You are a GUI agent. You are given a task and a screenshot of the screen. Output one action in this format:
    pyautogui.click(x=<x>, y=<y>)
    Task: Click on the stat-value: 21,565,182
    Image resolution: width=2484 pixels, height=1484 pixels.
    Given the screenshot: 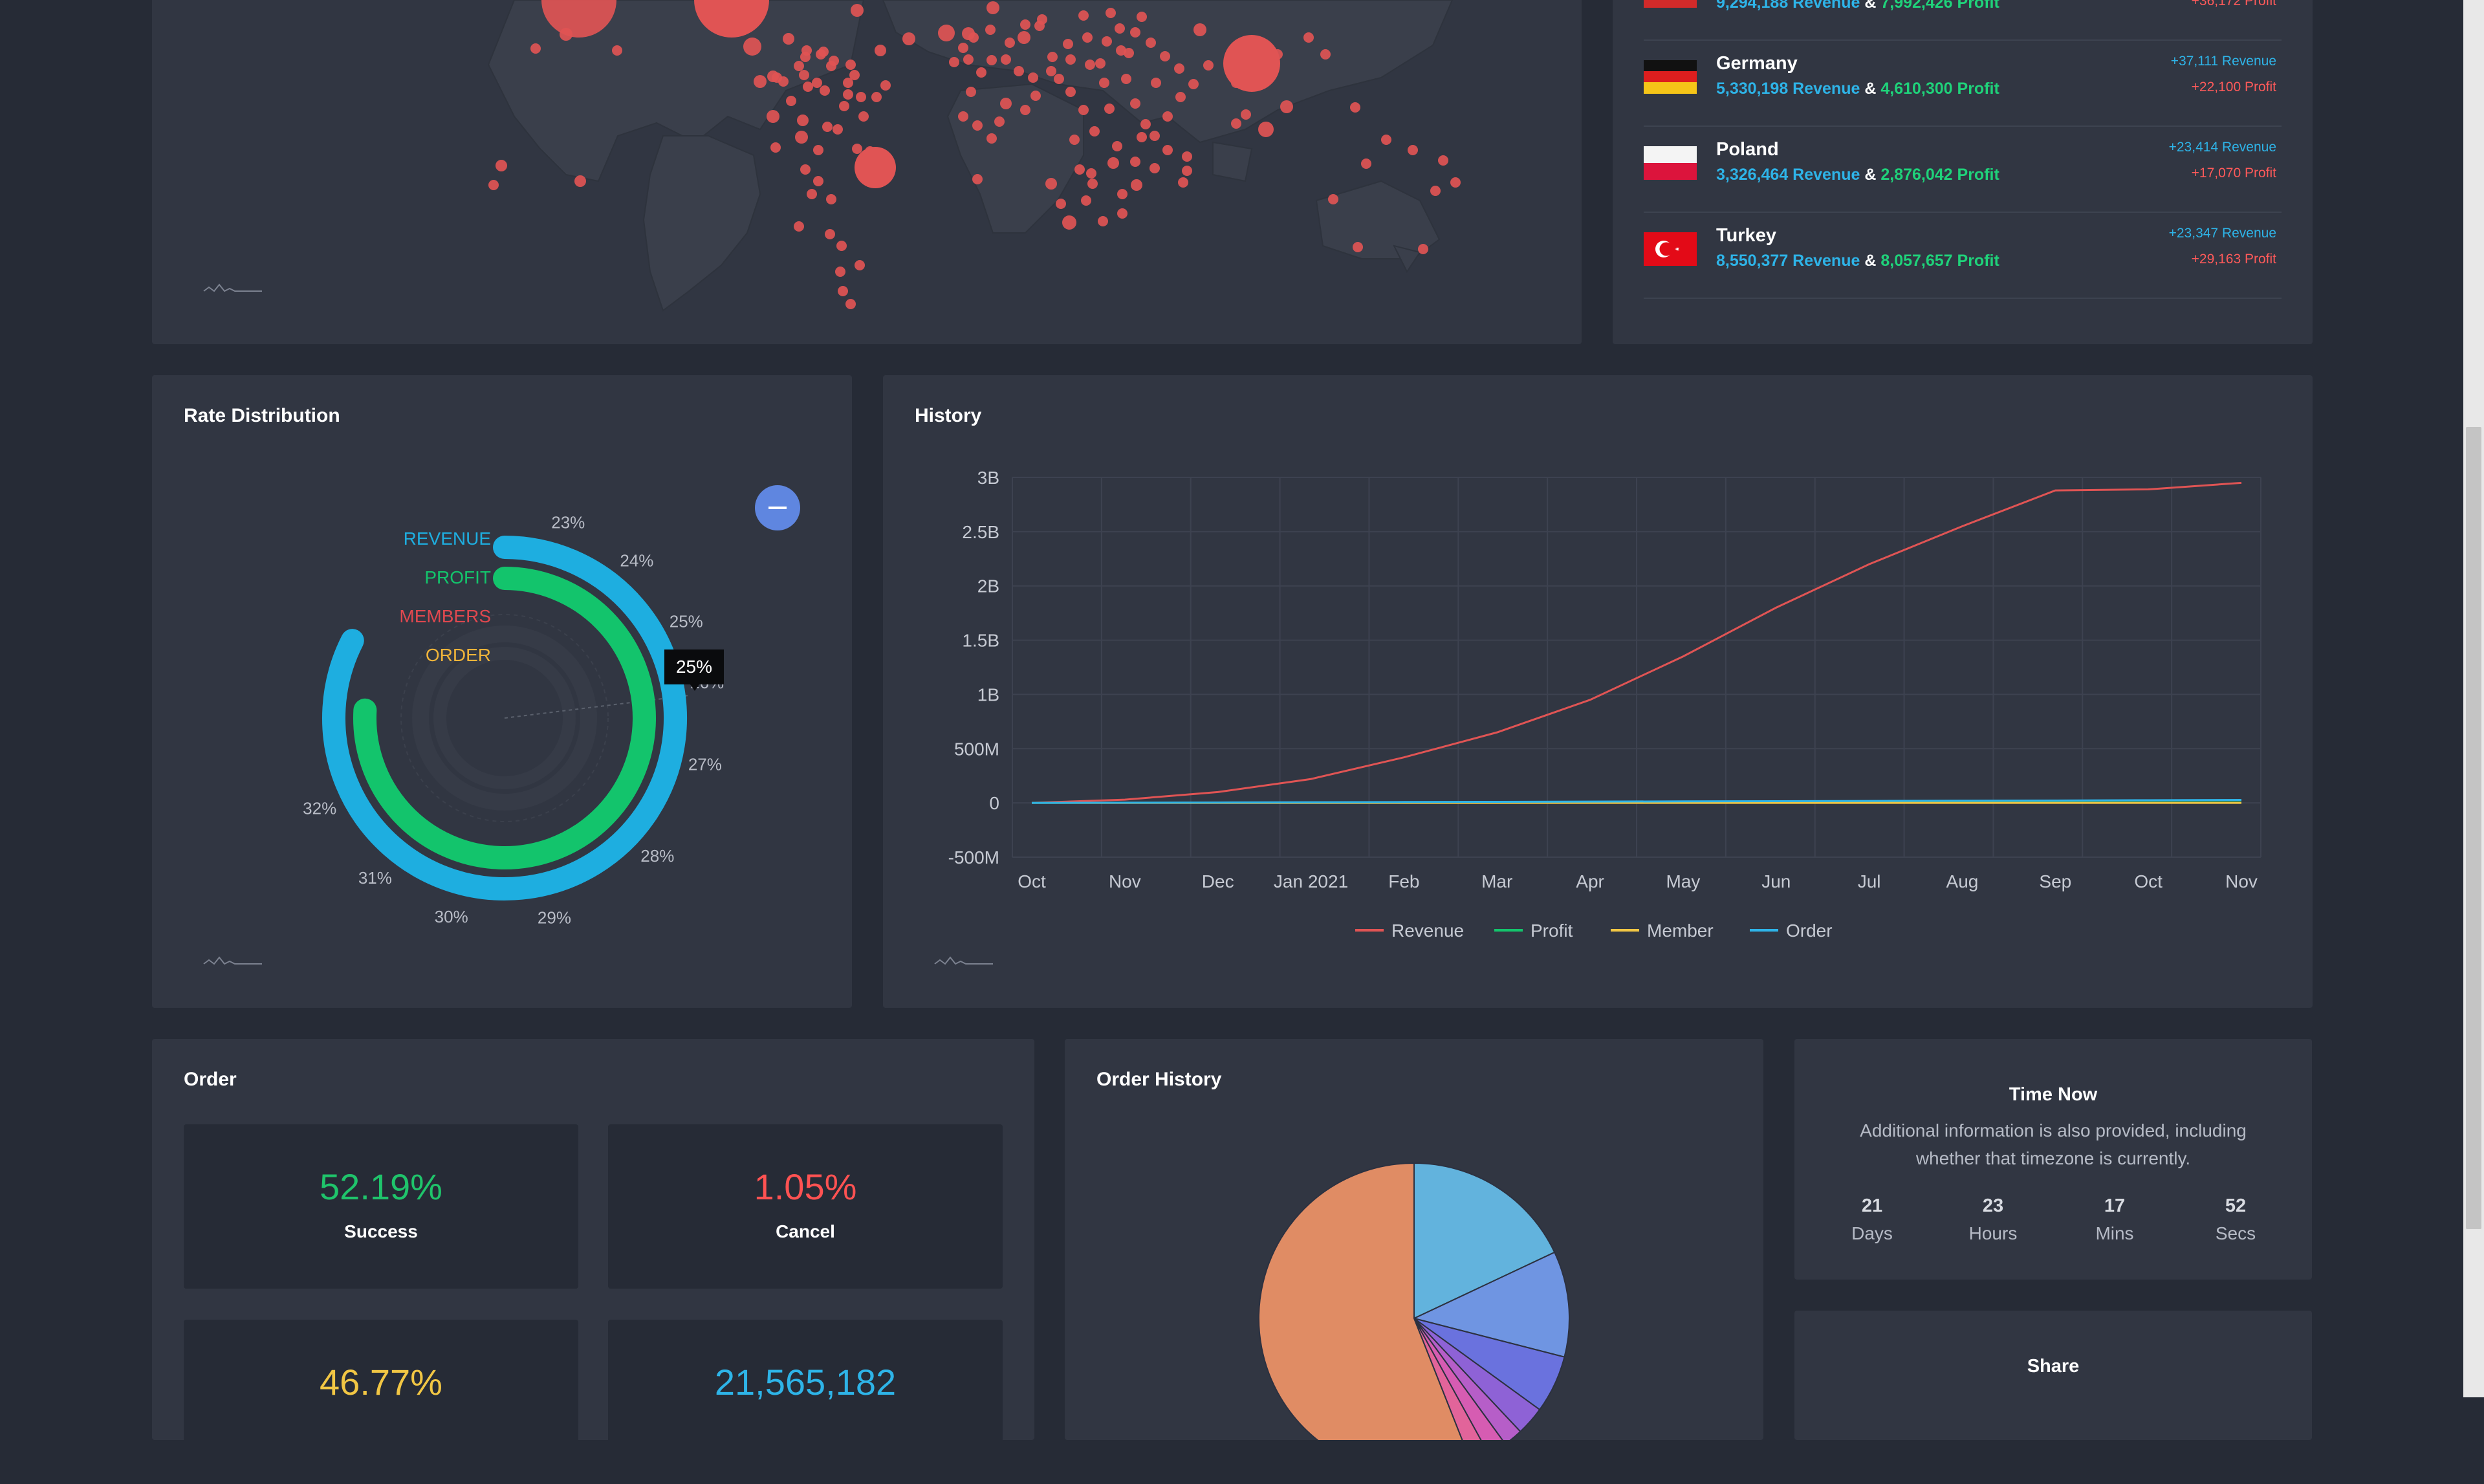 What is the action you would take?
    pyautogui.click(x=805, y=1382)
    